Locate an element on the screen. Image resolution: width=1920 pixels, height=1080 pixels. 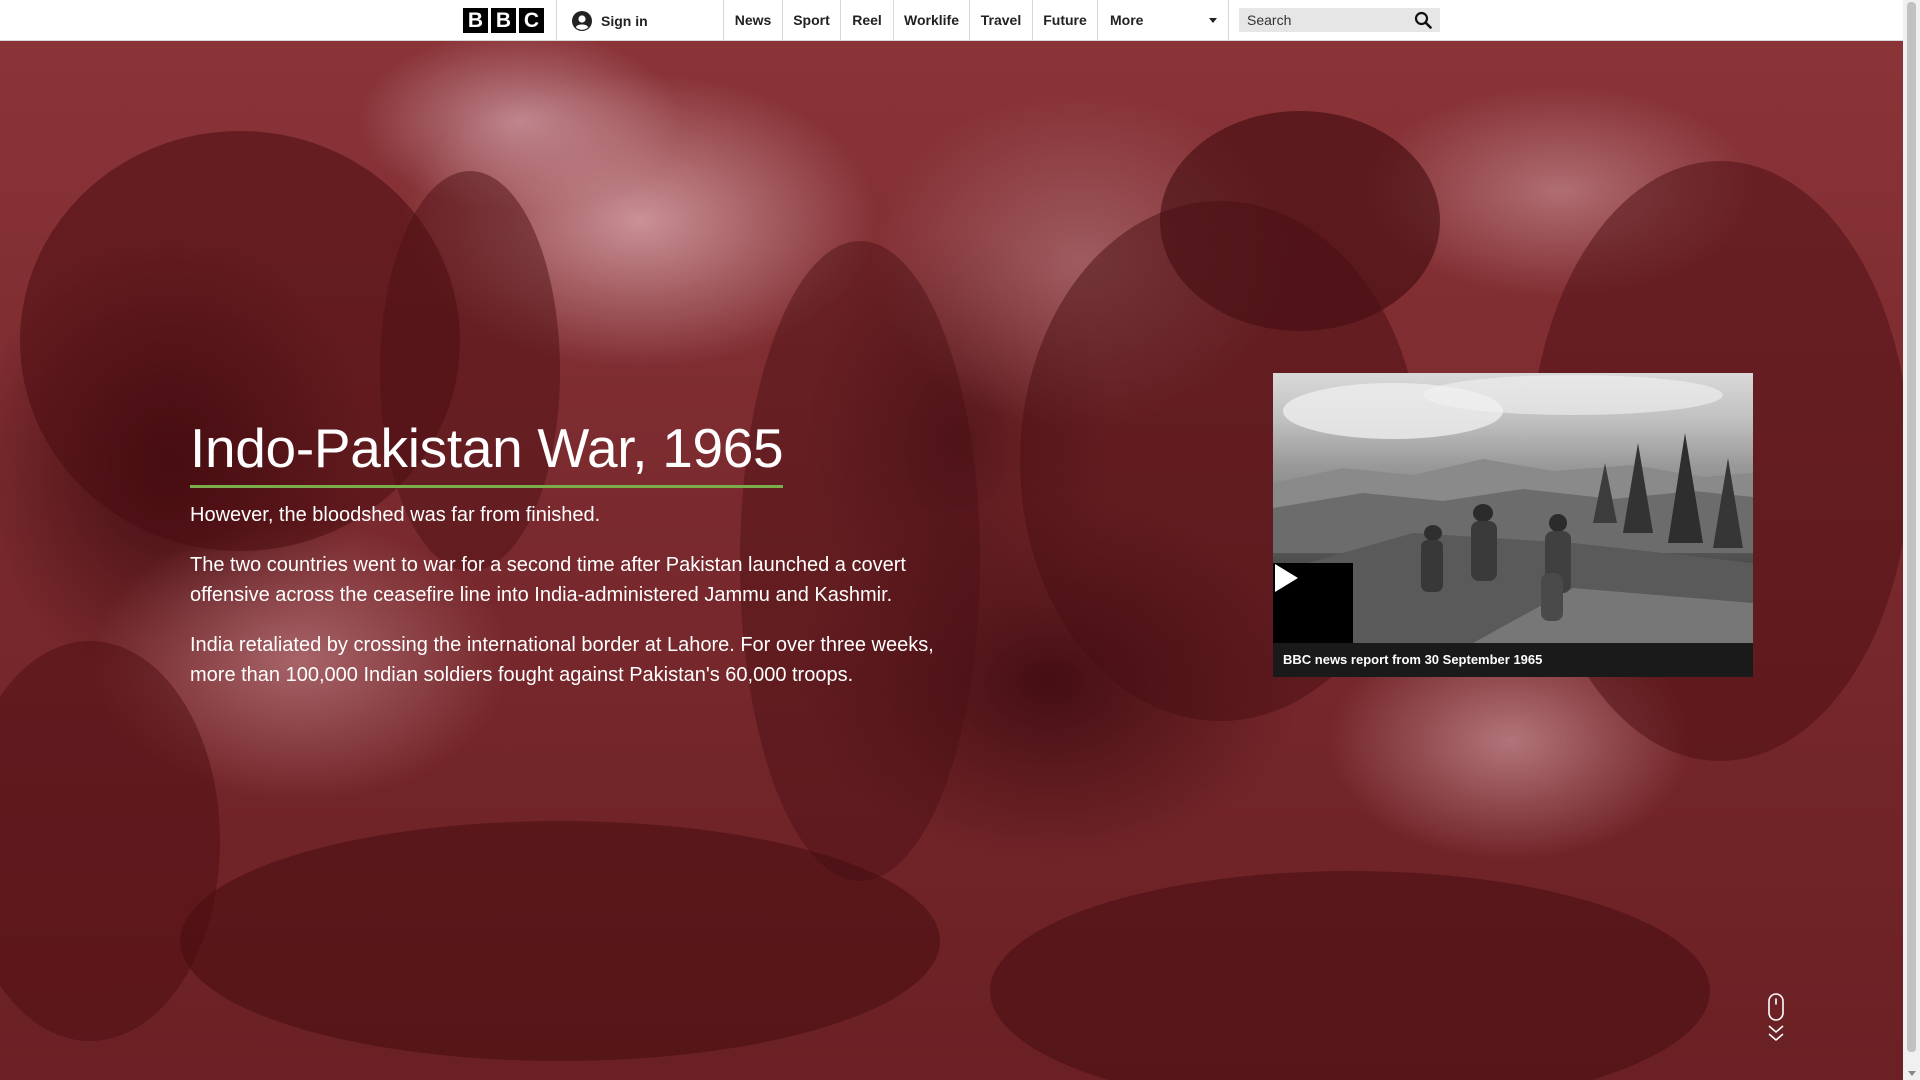
nav-item-sport: Sport is located at coordinates (811, 20).